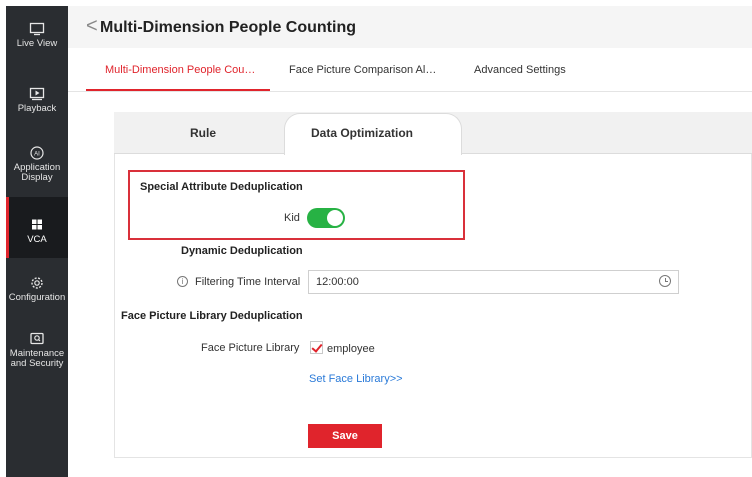  Describe the element at coordinates (203, 133) in the screenshot. I see `subtab-rule: Rule` at that location.